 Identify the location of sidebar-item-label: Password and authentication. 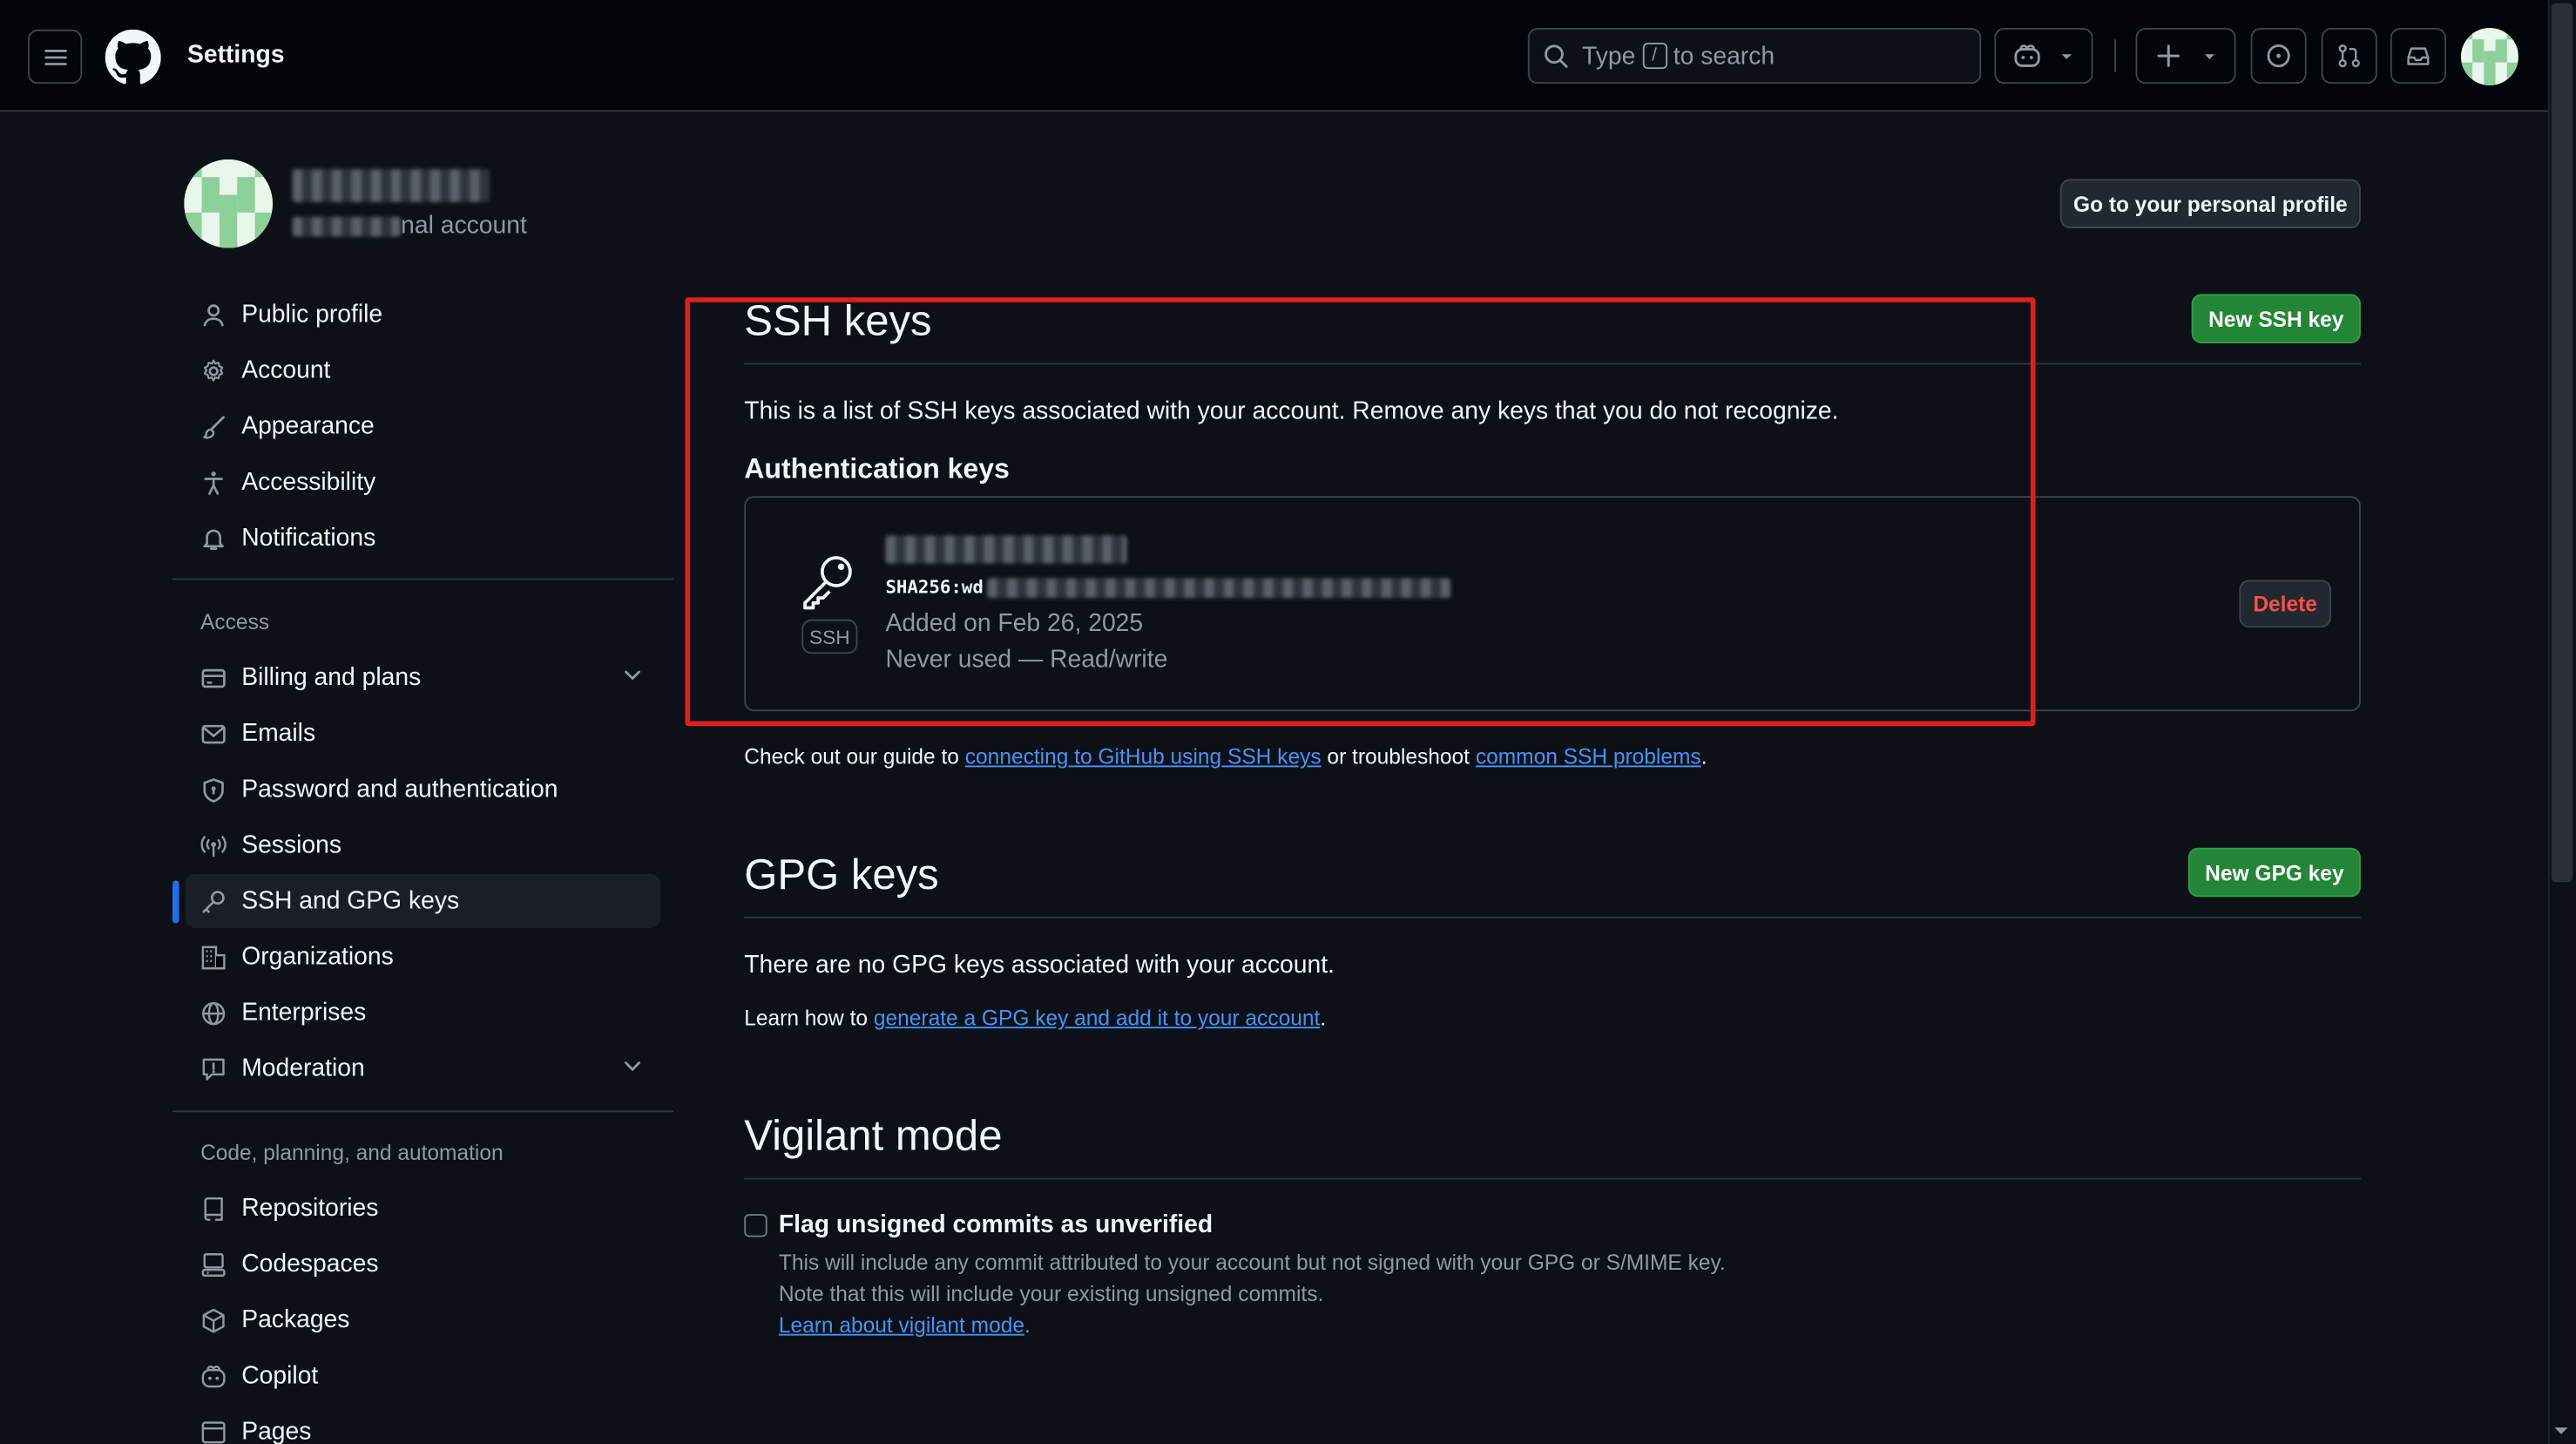
(399, 789).